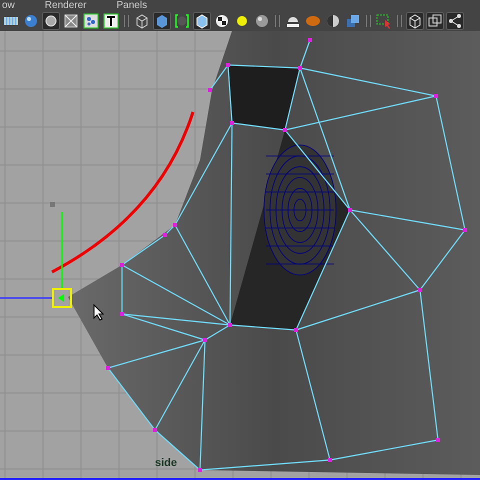 This screenshot has width=480, height=480. Describe the element at coordinates (36, 255) in the screenshot. I see `move-manipulator-drawing` at that location.